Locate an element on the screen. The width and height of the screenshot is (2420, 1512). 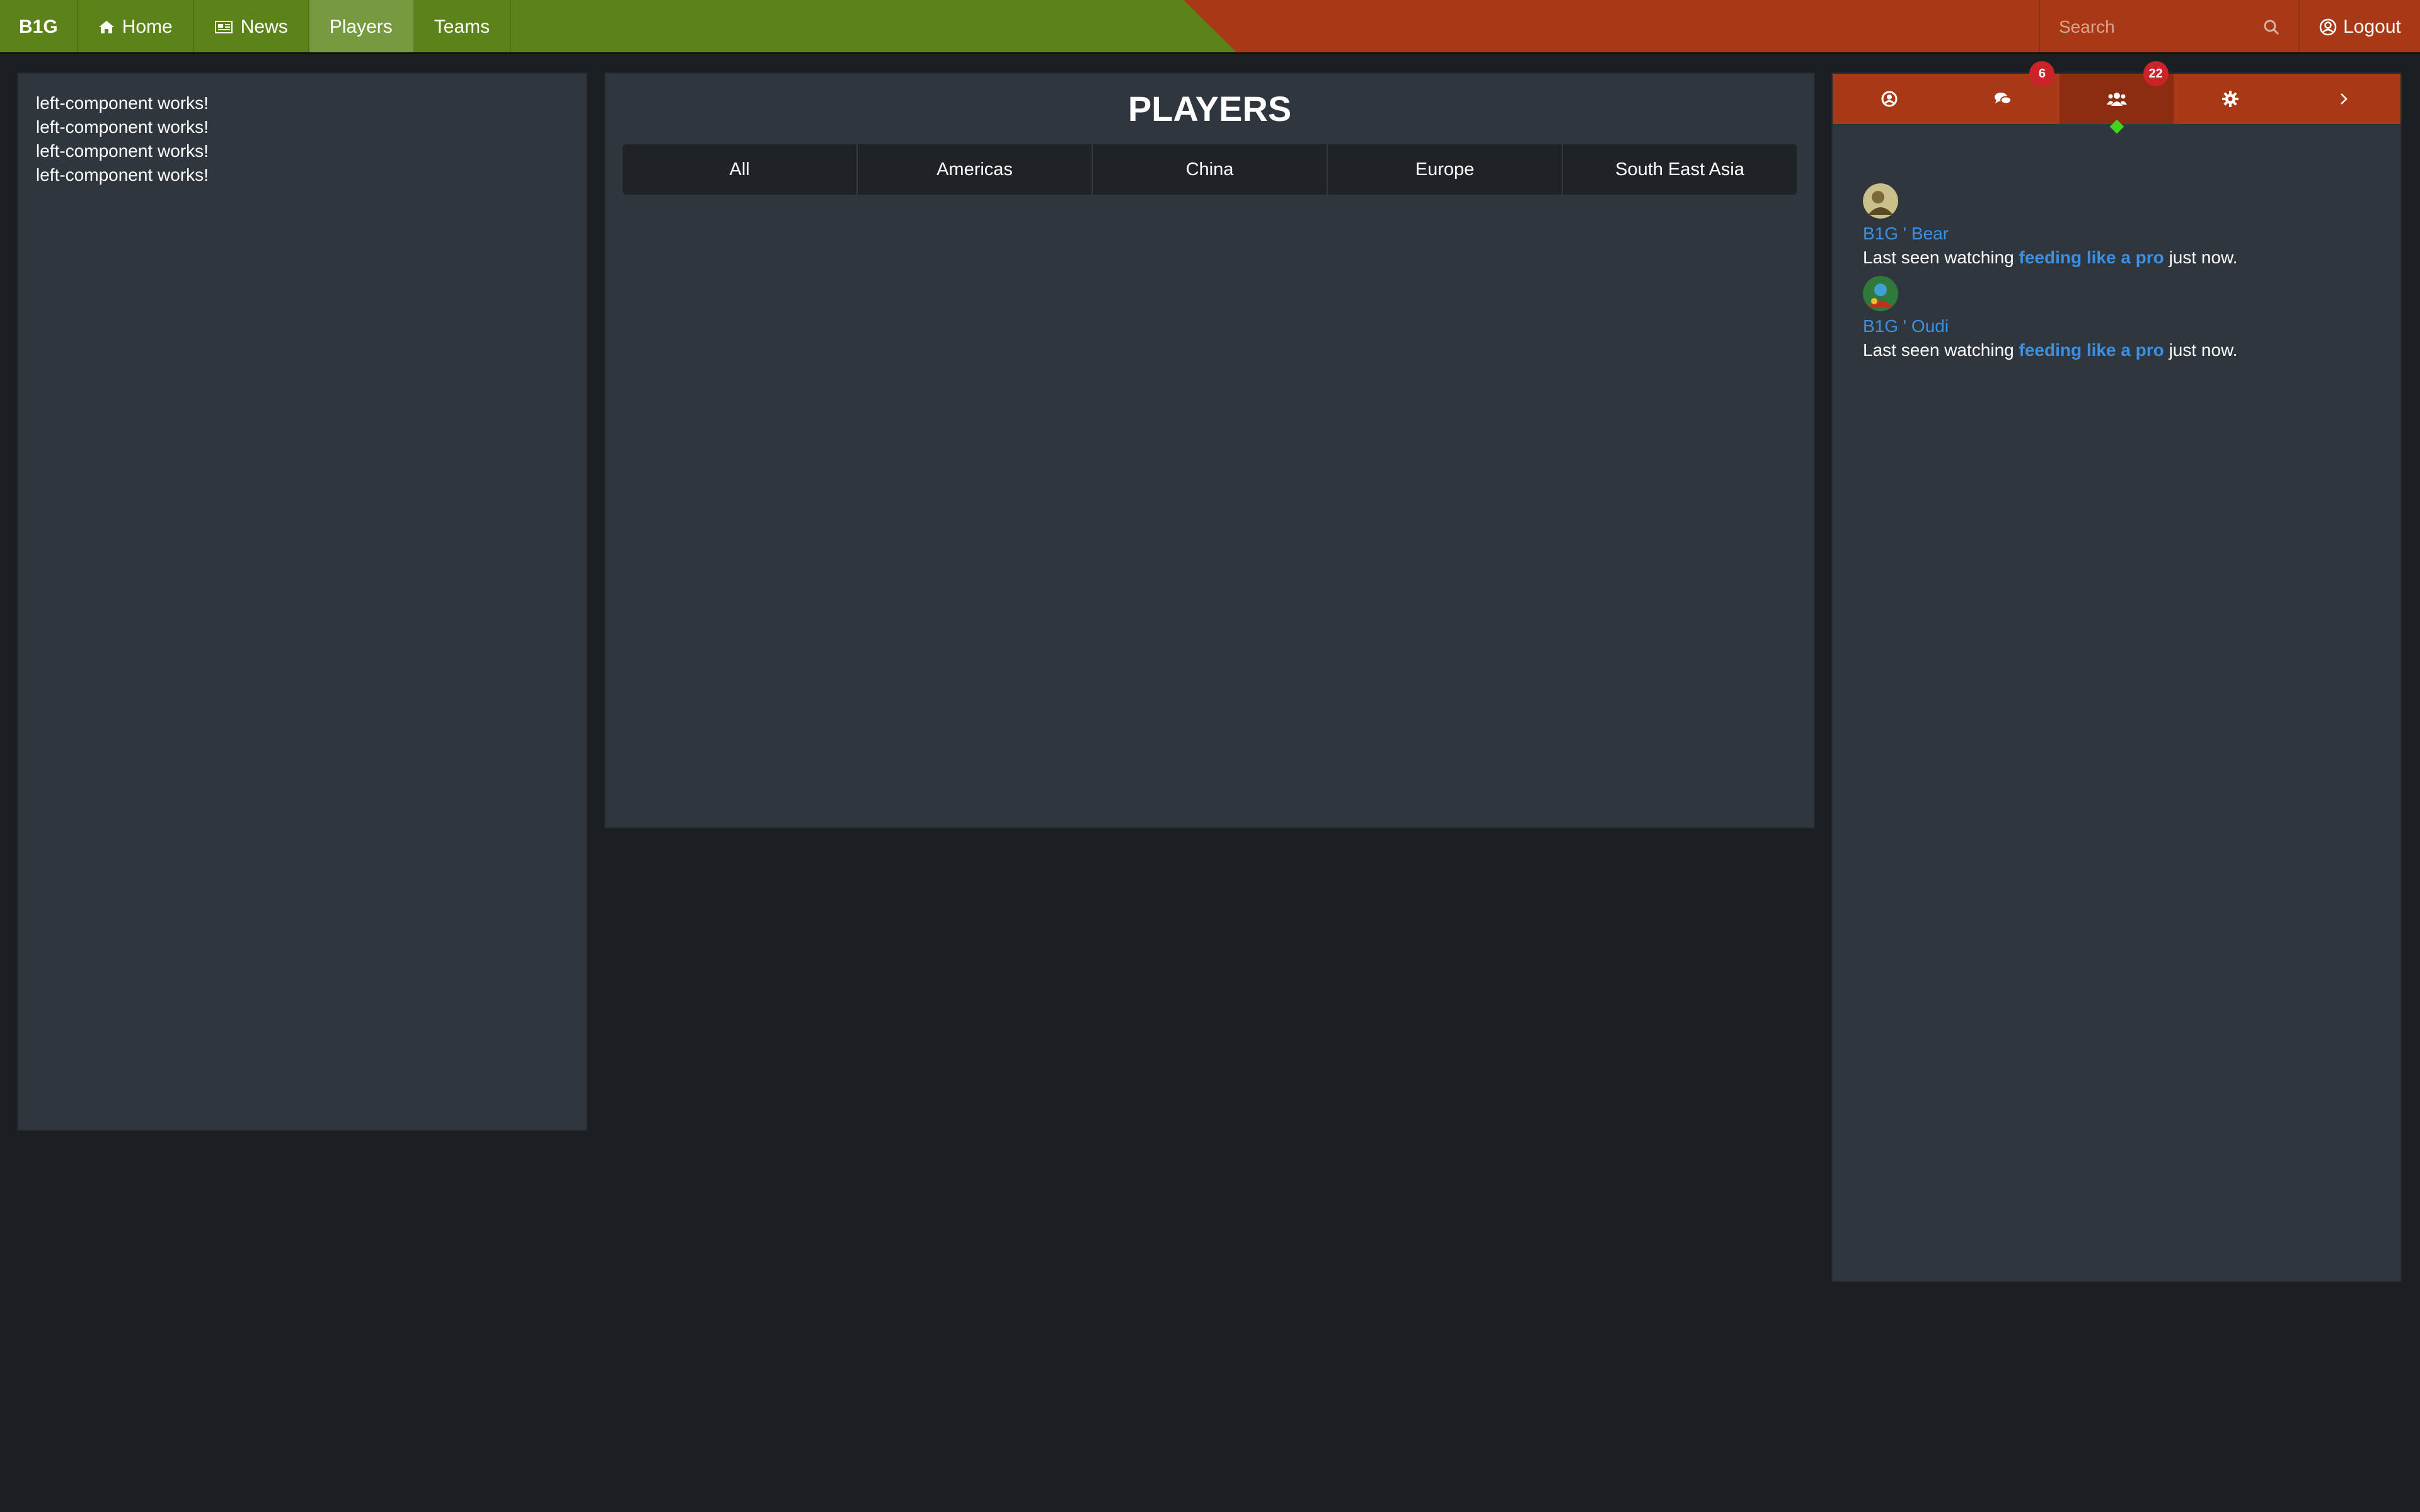
nav-teams: Teams is located at coordinates (463, 26).